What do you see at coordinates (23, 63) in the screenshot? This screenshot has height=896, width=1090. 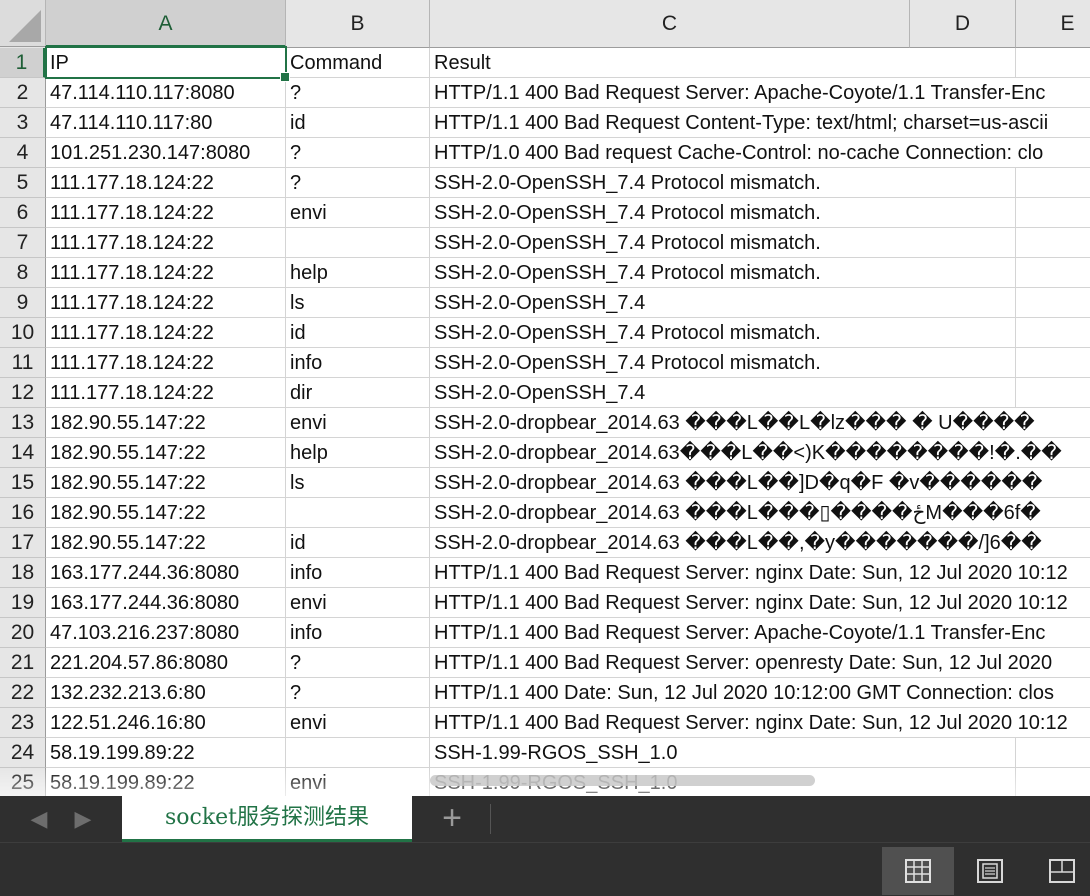 I see `row-header: 1` at bounding box center [23, 63].